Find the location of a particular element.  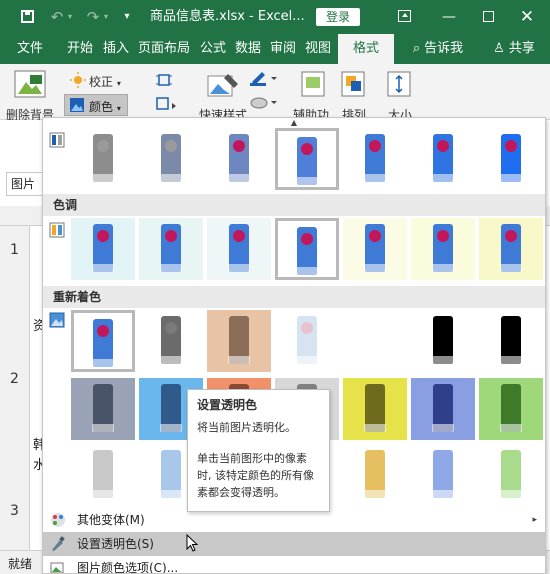

share-button: ♙ 共享 is located at coordinates (514, 49).